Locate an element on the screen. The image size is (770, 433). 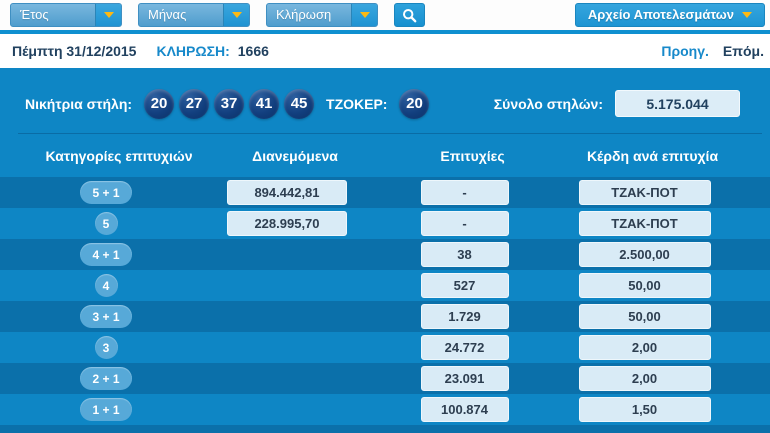
winners-value: 1.729 is located at coordinates (464, 316).